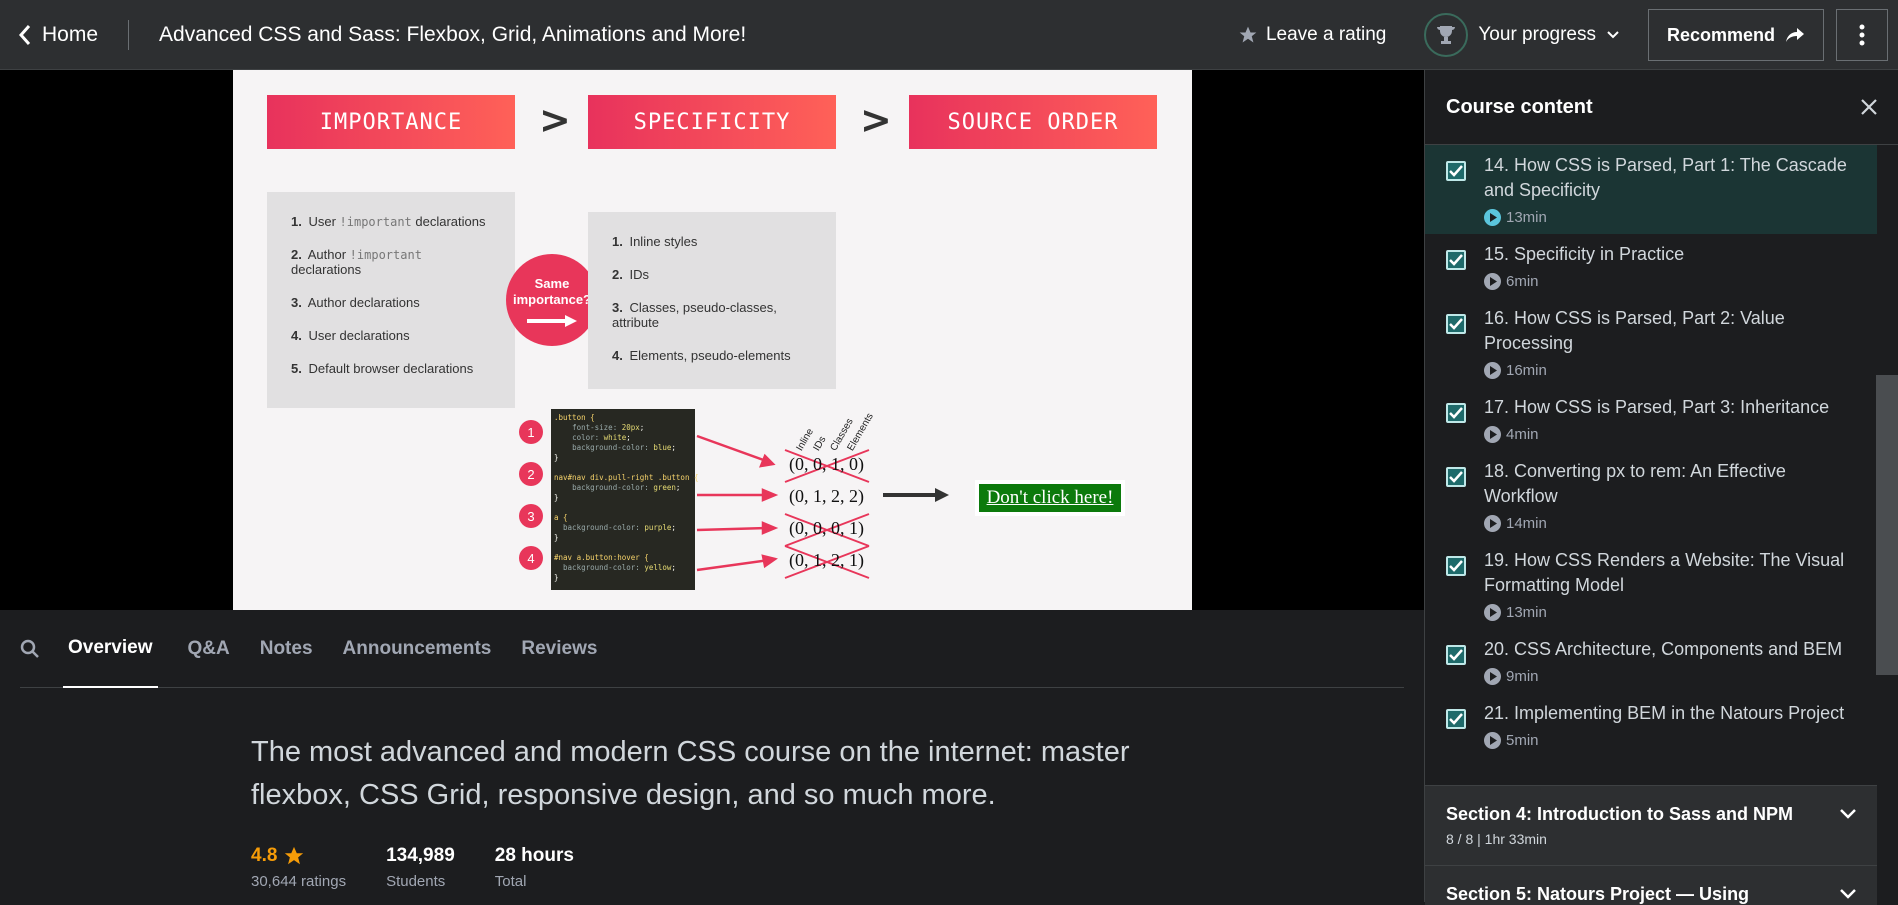 The width and height of the screenshot is (1898, 905). I want to click on tab-qa: Q&A, so click(209, 649).